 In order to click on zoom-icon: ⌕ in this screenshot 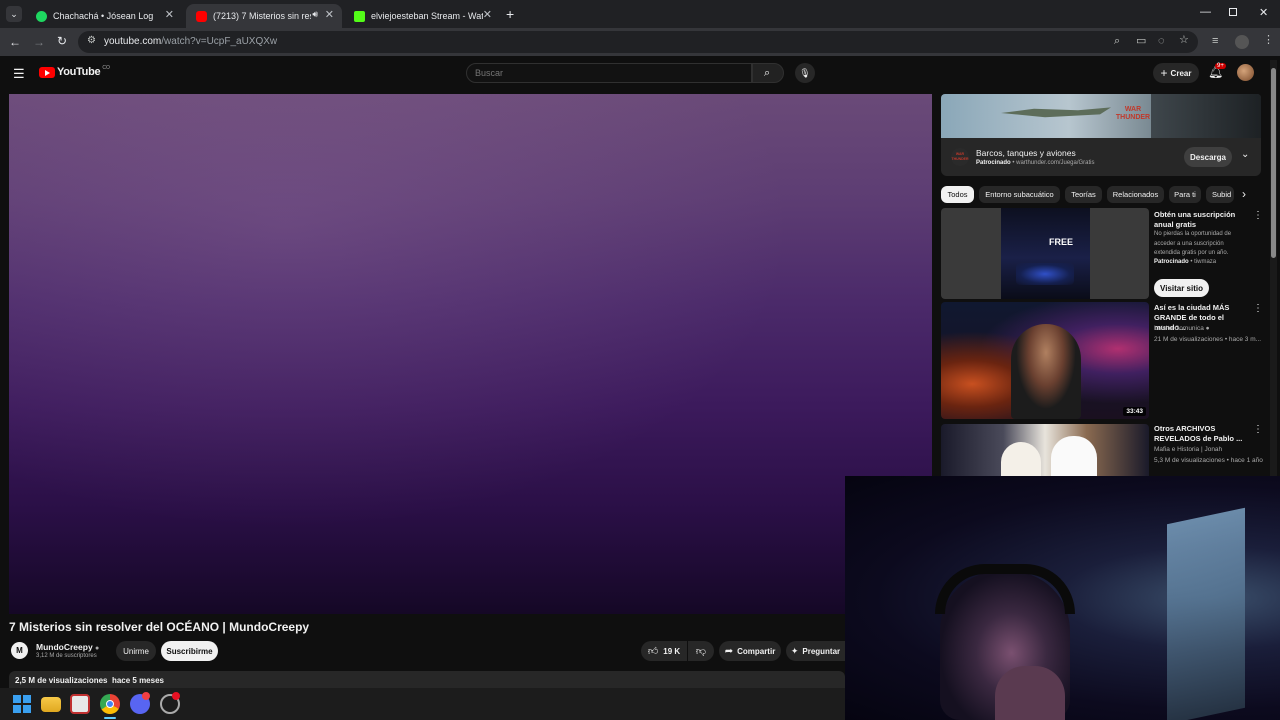, I will do `click(1117, 41)`.